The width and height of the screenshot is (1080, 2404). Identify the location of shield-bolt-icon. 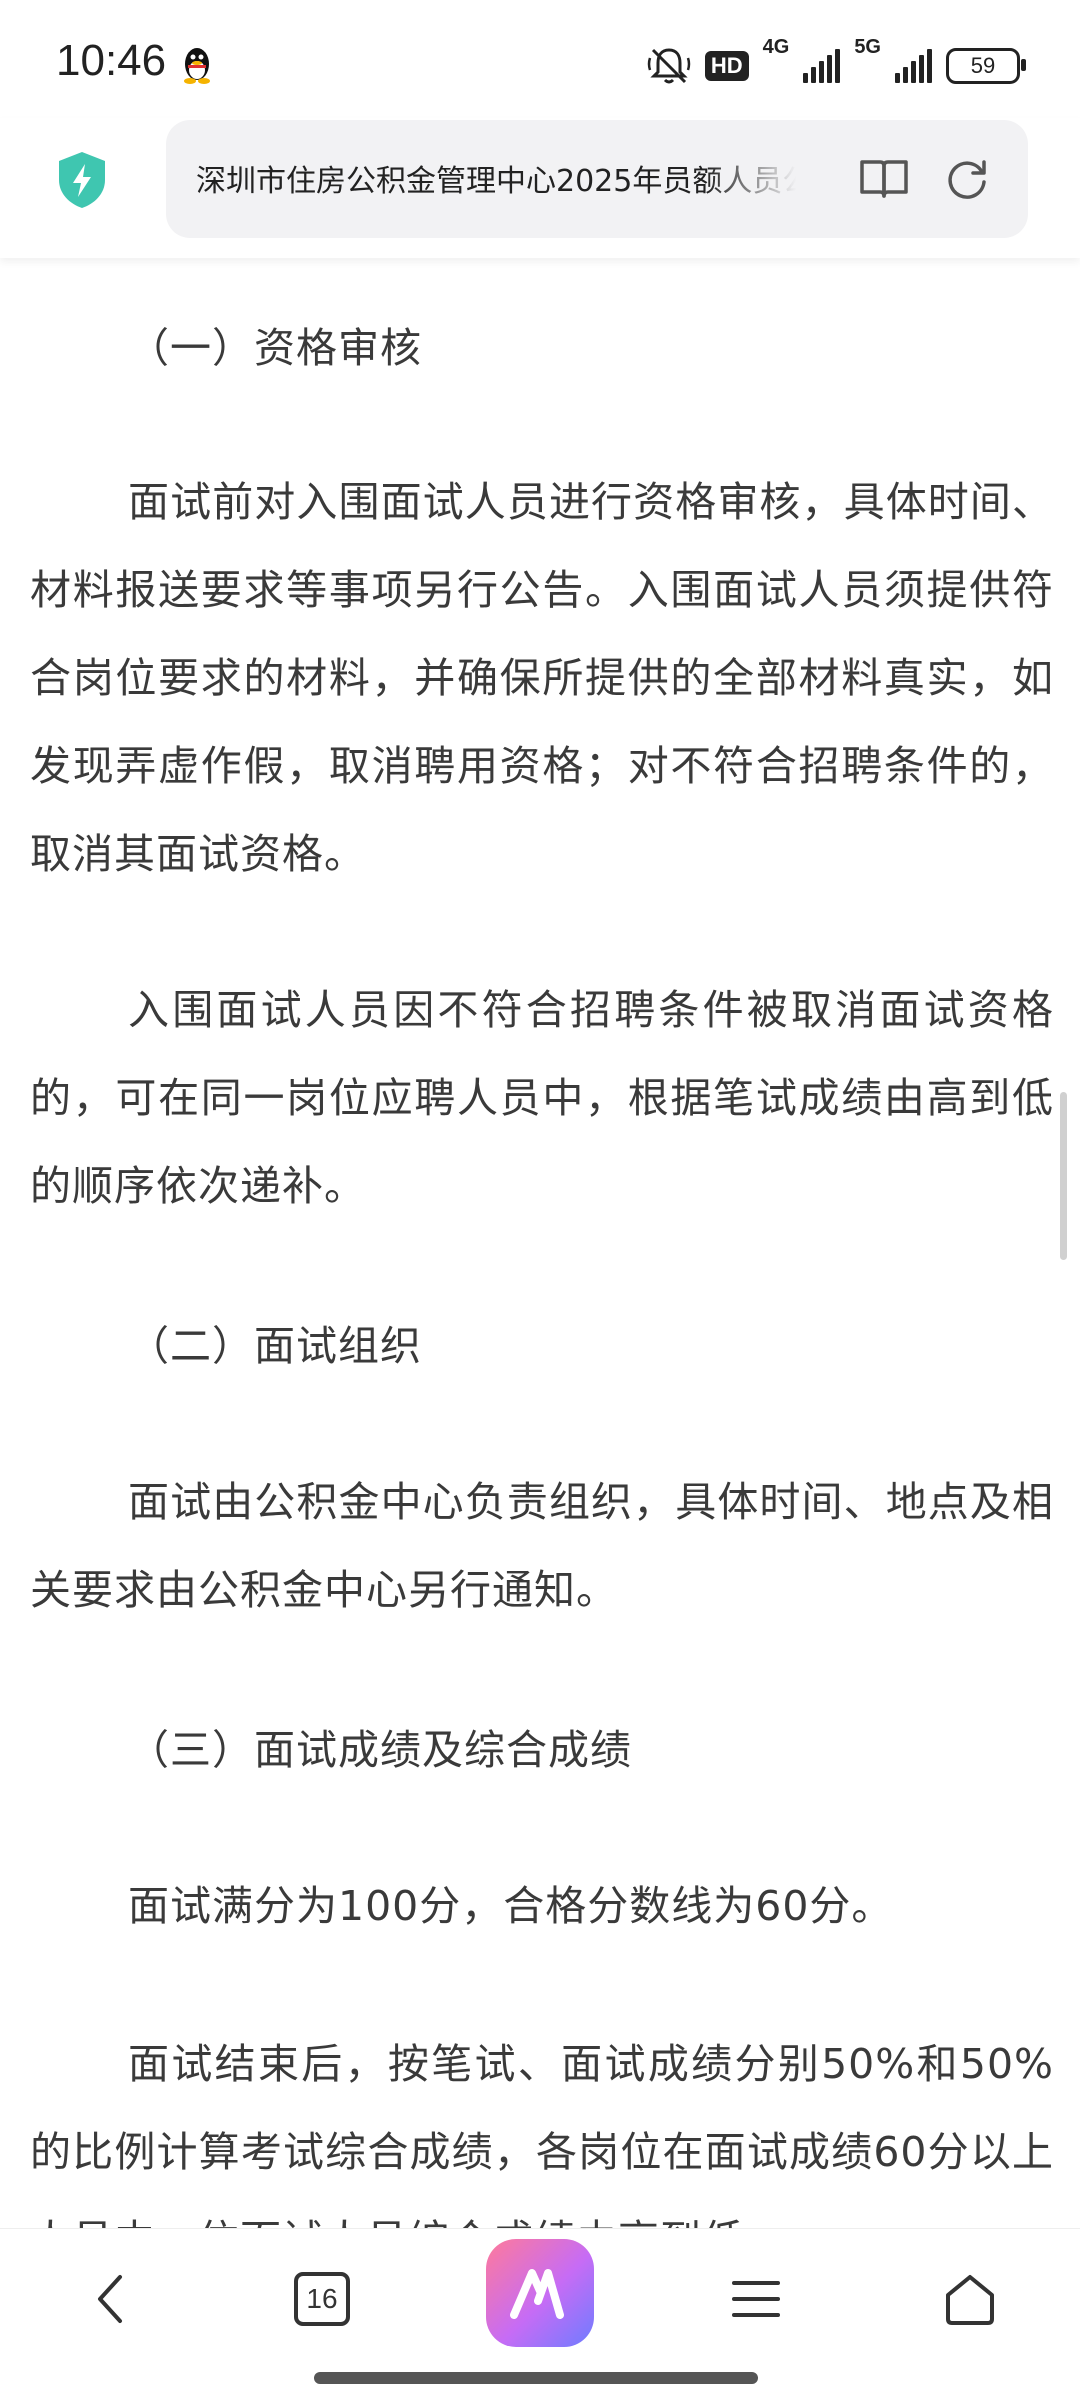
(82, 180).